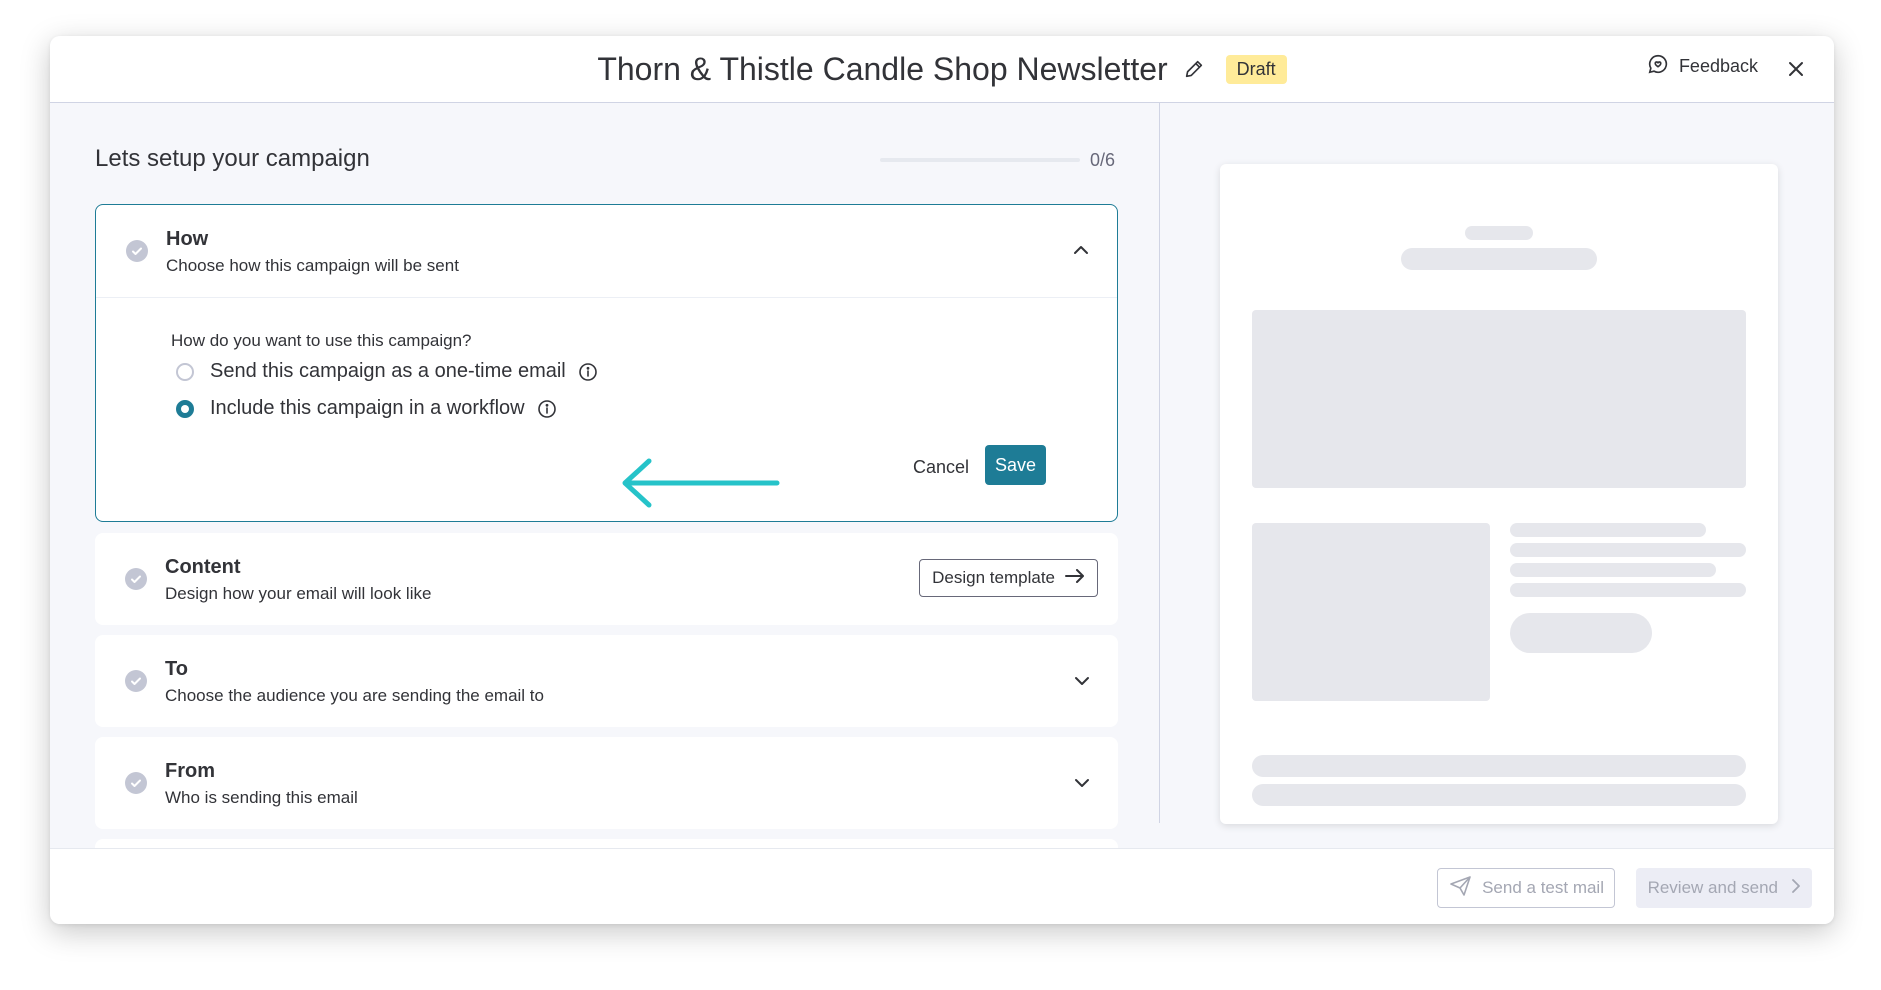 This screenshot has width=1881, height=990. I want to click on option-label: Send this campaign as a one-time email, so click(388, 371).